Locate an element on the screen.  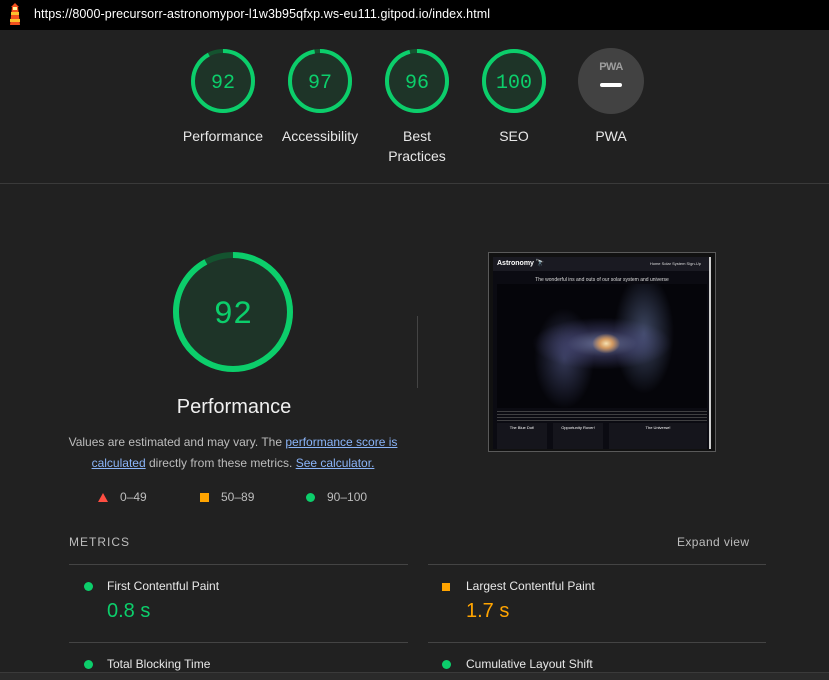
gauge-label: Best Practices is located at coordinates (417, 146).